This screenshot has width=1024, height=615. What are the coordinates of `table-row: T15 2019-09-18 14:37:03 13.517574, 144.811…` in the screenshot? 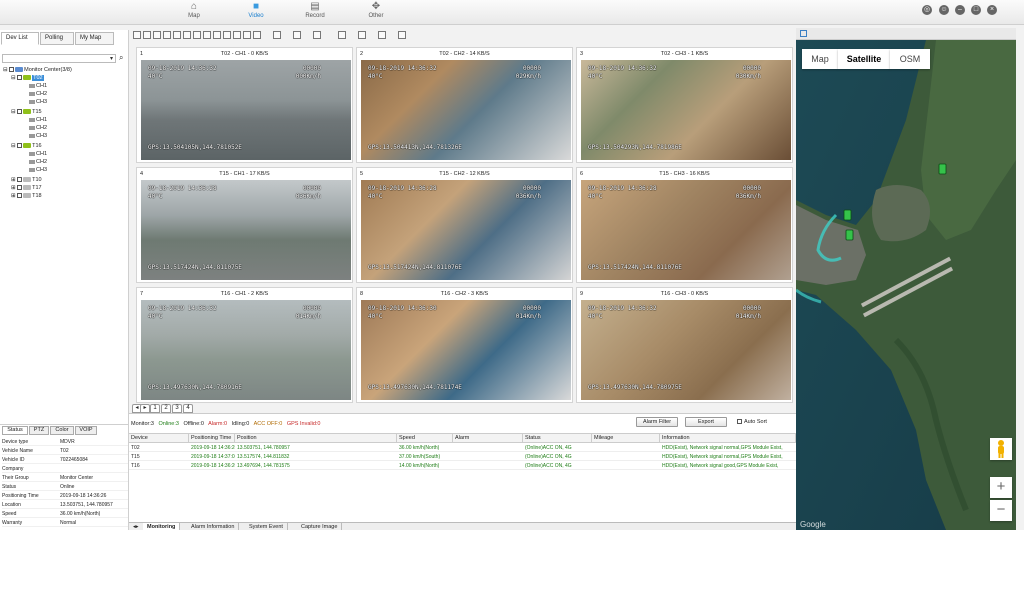 It's located at (462, 457).